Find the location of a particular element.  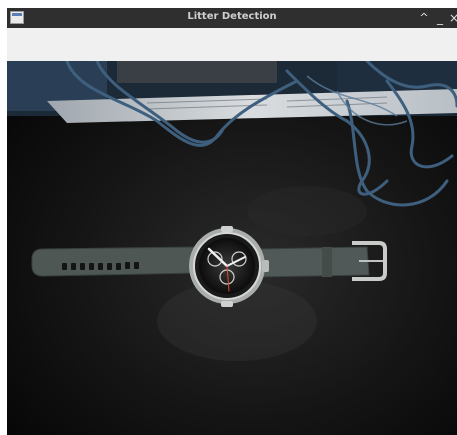

window-title: Litter Detection is located at coordinates (232, 16).